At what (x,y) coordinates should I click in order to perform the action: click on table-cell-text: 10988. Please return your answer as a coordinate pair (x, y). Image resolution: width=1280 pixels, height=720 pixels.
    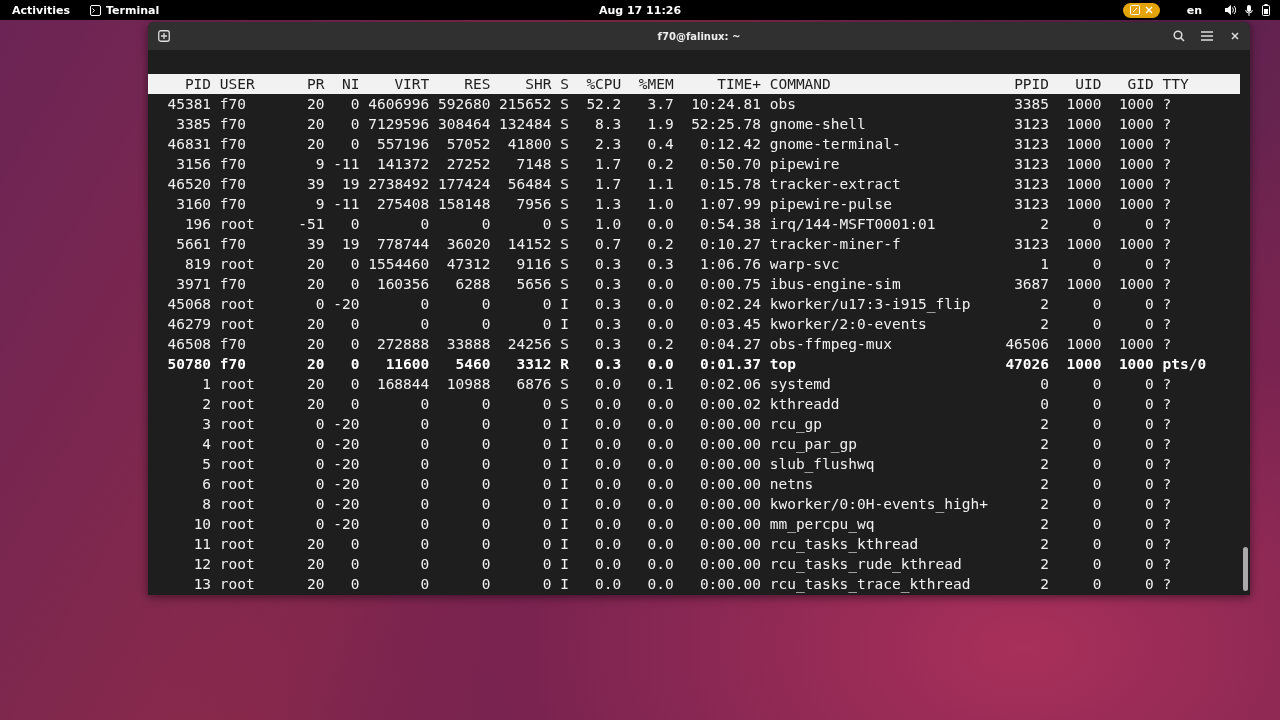
    Looking at the image, I should click on (468, 384).